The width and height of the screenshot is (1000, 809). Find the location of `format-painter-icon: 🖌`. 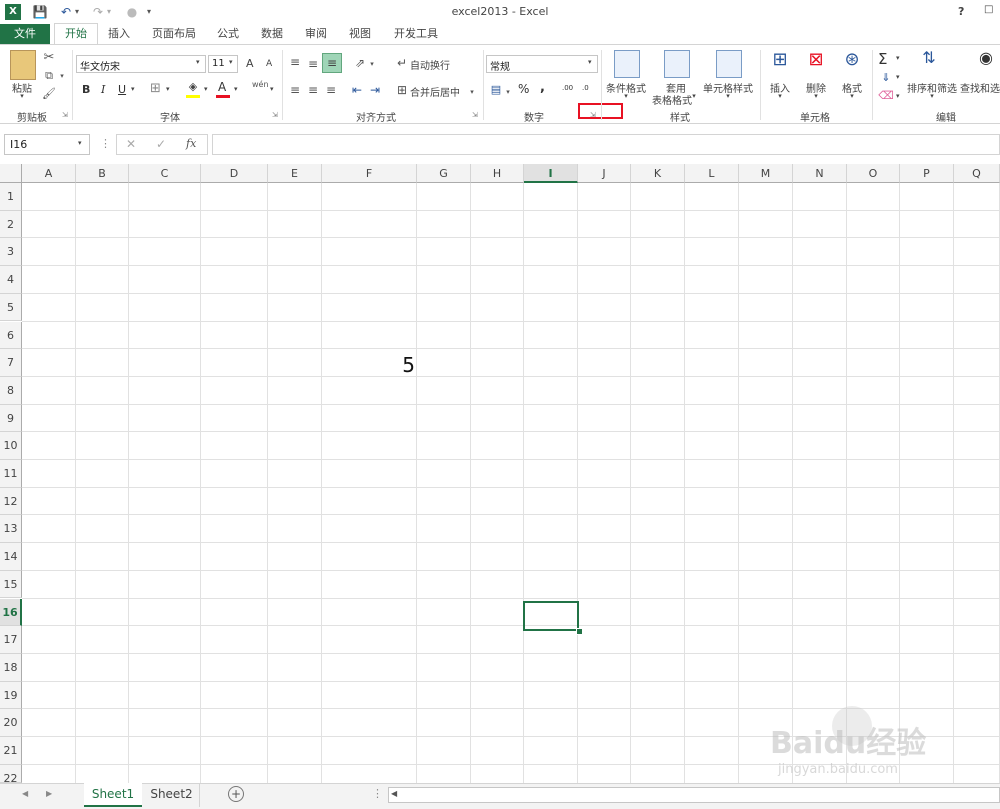

format-painter-icon: 🖌 is located at coordinates (49, 94).